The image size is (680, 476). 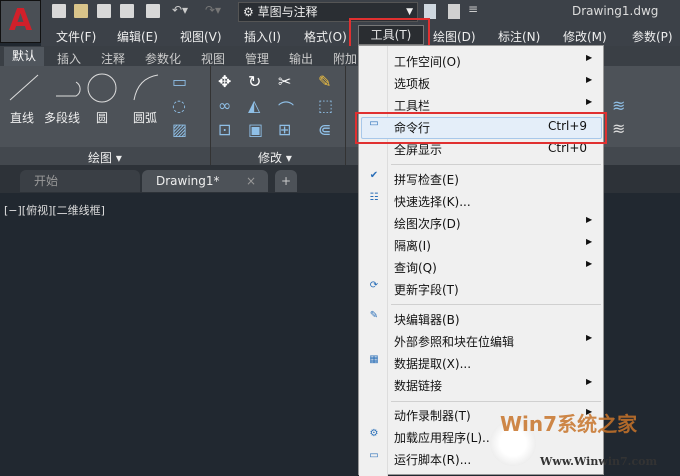 What do you see at coordinates (519, 36) in the screenshot?
I see `menu-dimension: 标注(N)` at bounding box center [519, 36].